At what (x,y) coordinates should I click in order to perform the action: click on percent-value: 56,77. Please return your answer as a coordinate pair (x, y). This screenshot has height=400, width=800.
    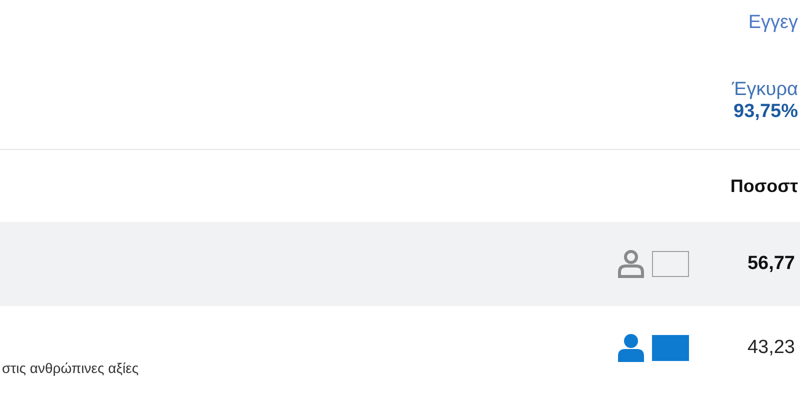
    Looking at the image, I should click on (771, 264).